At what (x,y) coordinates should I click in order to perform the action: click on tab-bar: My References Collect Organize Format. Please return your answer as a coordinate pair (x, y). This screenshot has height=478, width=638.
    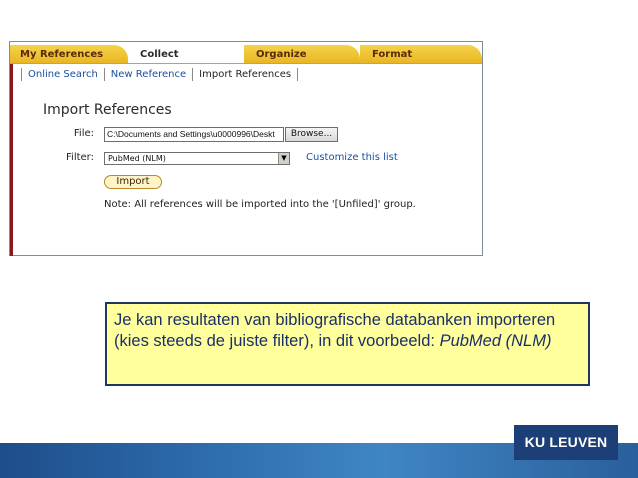
    Looking at the image, I should click on (246, 53).